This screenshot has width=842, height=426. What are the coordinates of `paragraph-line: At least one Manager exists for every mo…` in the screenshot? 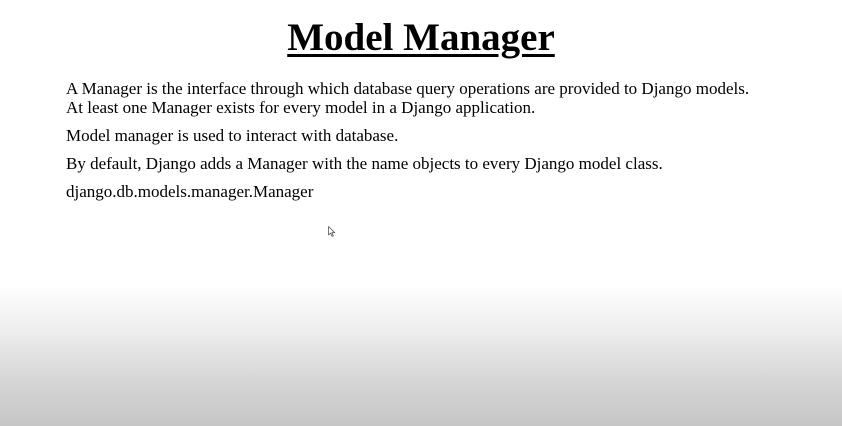 It's located at (301, 107).